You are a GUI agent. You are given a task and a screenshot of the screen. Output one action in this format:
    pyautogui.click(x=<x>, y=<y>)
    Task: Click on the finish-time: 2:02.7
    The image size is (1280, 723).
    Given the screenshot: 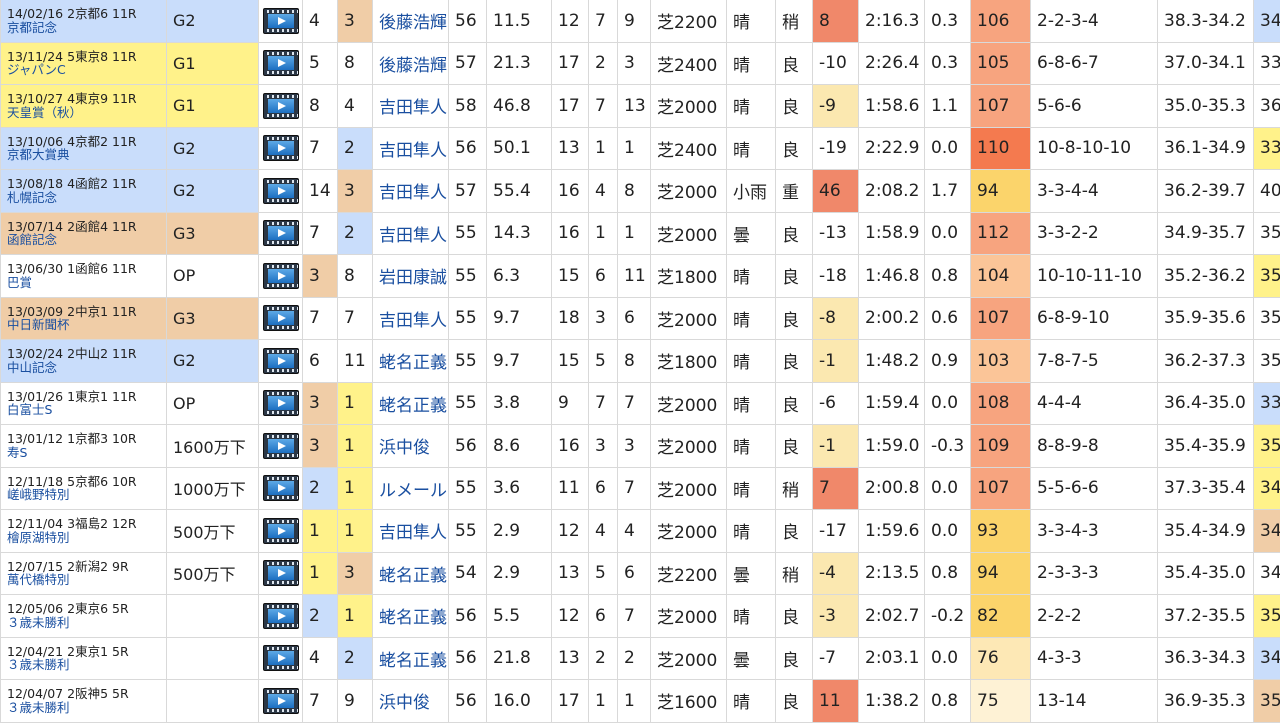 What is the action you would take?
    pyautogui.click(x=892, y=616)
    